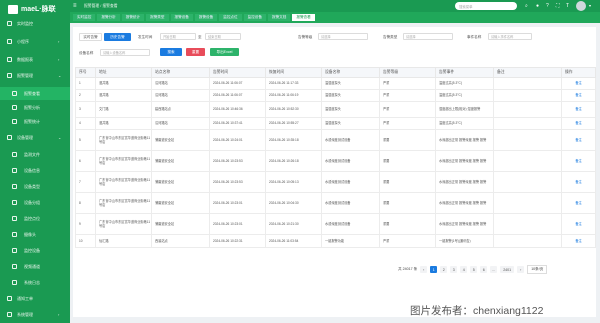  I want to click on search-icon: ⌕, so click(526, 6).